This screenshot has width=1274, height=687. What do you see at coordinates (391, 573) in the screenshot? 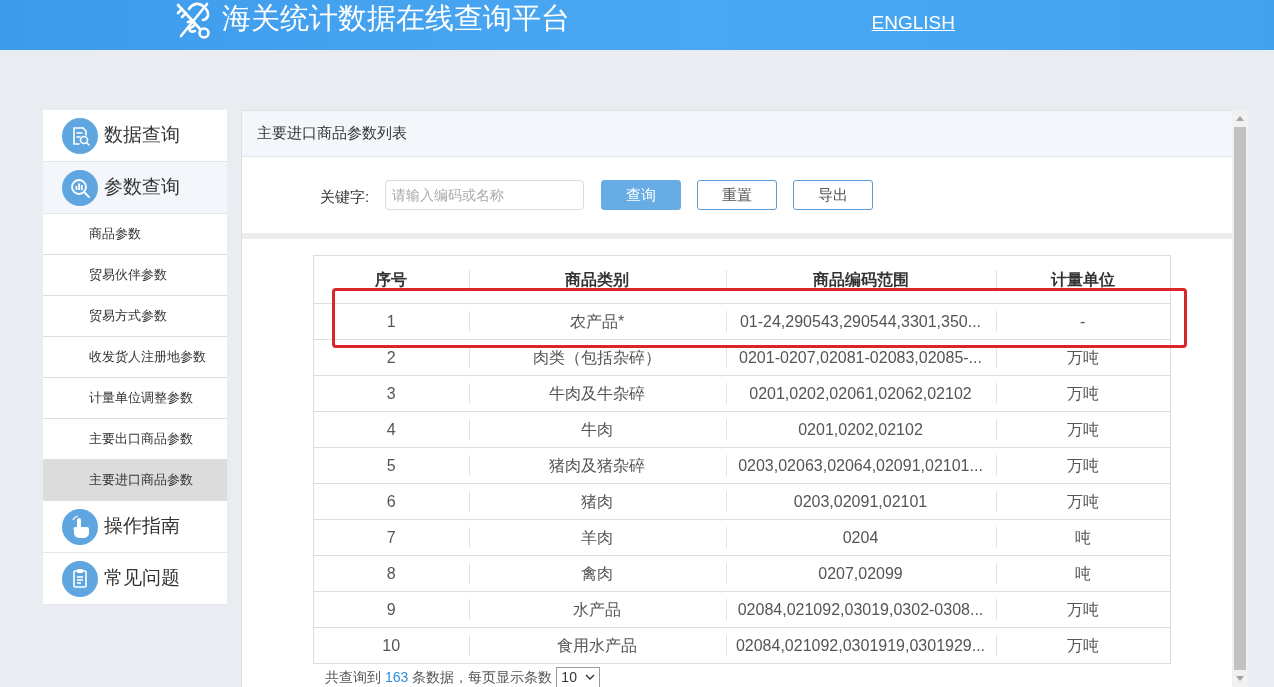
I see `table-cell: 8` at bounding box center [391, 573].